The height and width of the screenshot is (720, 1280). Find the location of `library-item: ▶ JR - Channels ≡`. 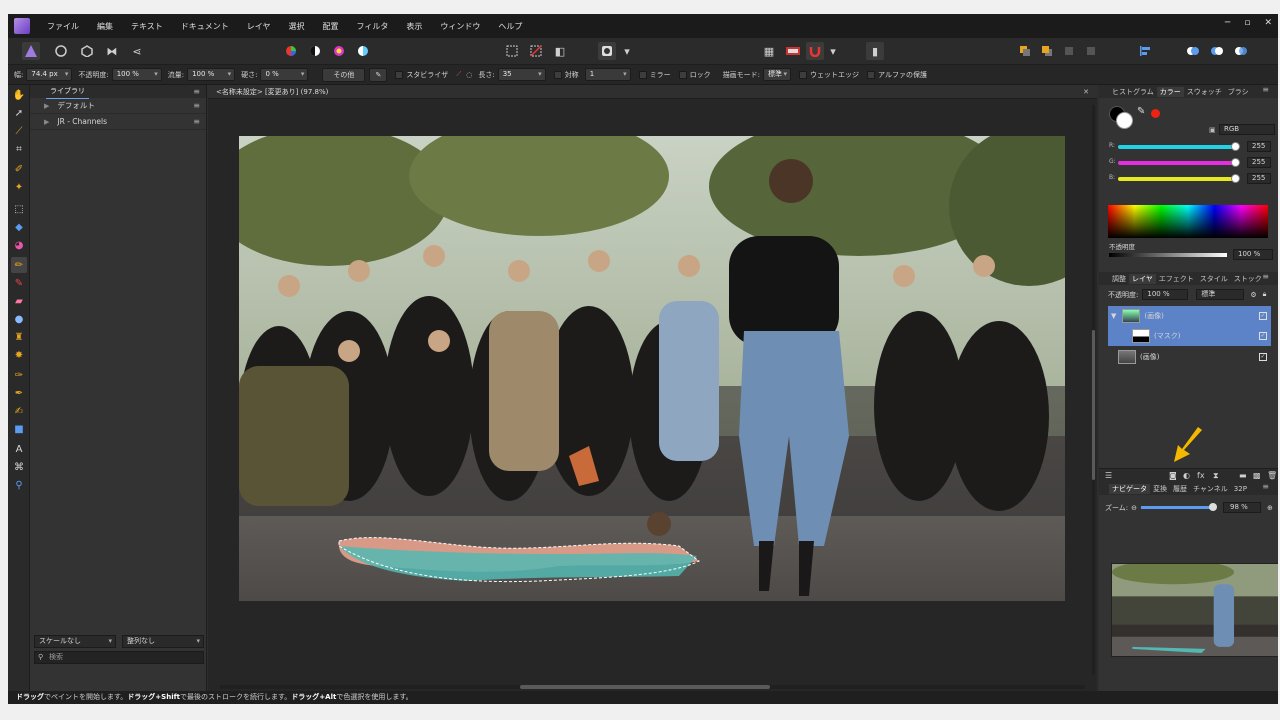

library-item: ▶ JR - Channels ≡ is located at coordinates (118, 122).